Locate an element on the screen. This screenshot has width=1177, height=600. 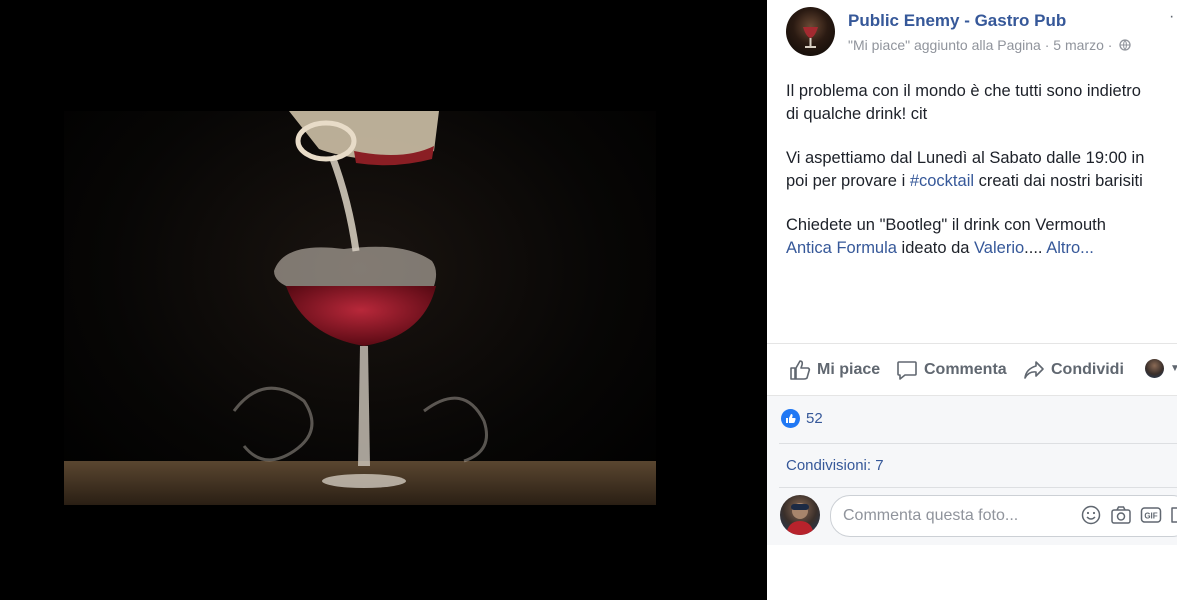
share-arrow-icon is located at coordinates (1034, 370).